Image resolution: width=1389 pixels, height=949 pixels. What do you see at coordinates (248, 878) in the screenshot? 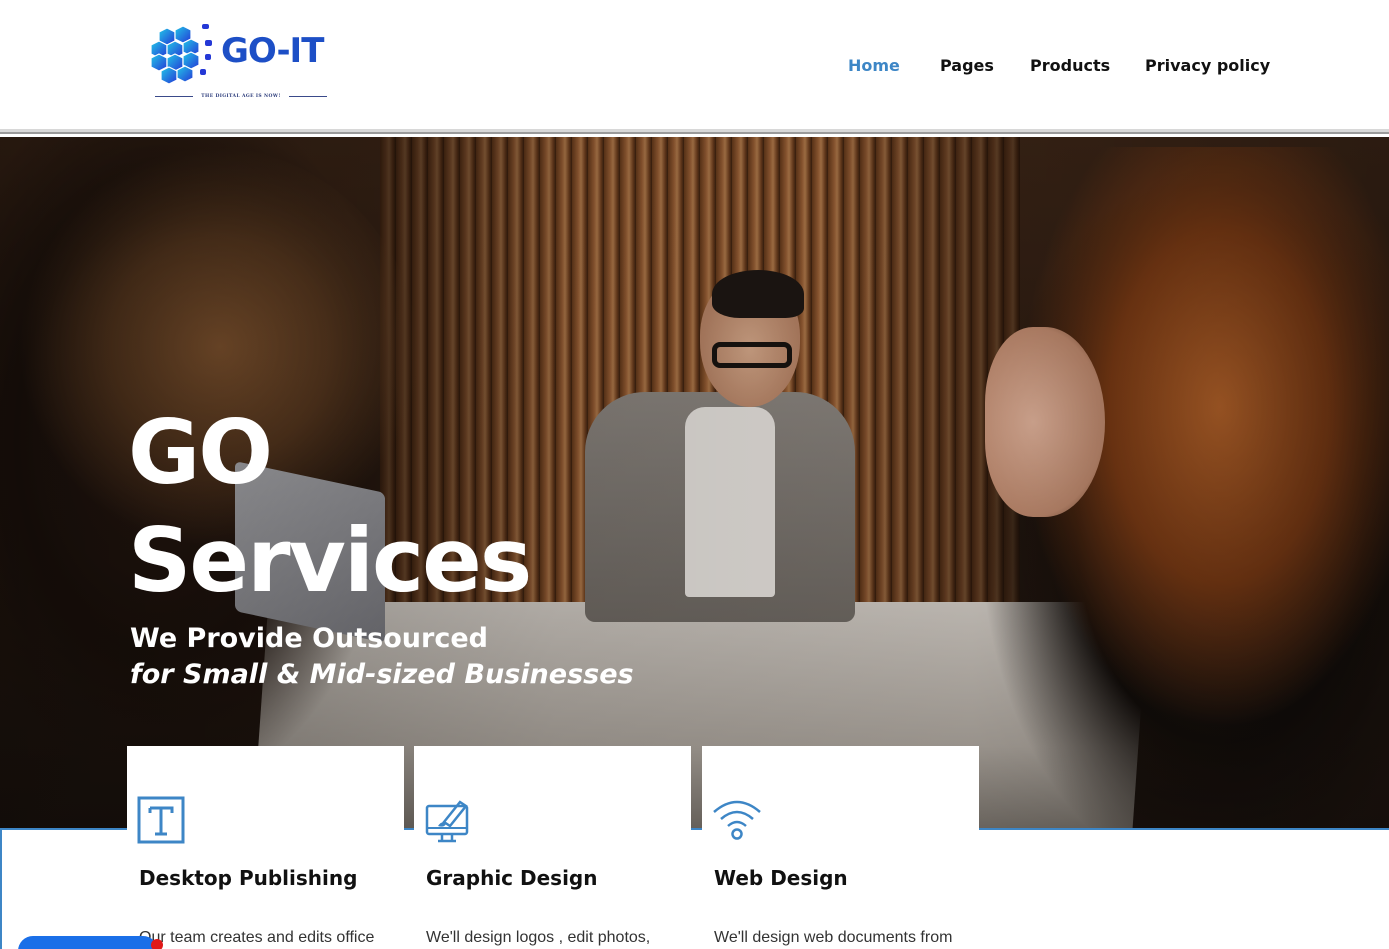
I see `service-title: Desktop Publishing` at bounding box center [248, 878].